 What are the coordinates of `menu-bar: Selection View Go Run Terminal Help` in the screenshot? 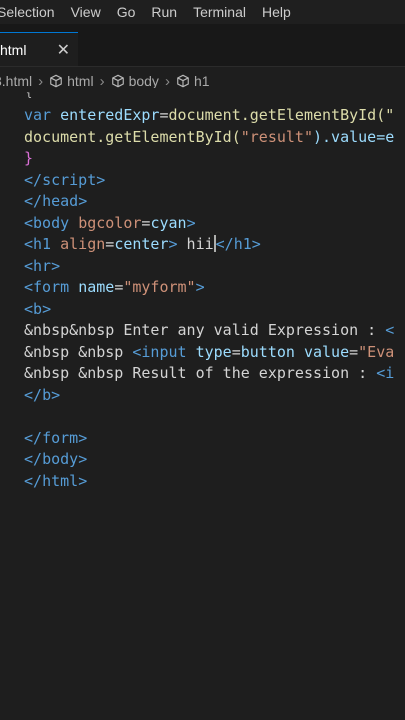 It's located at (202, 12).